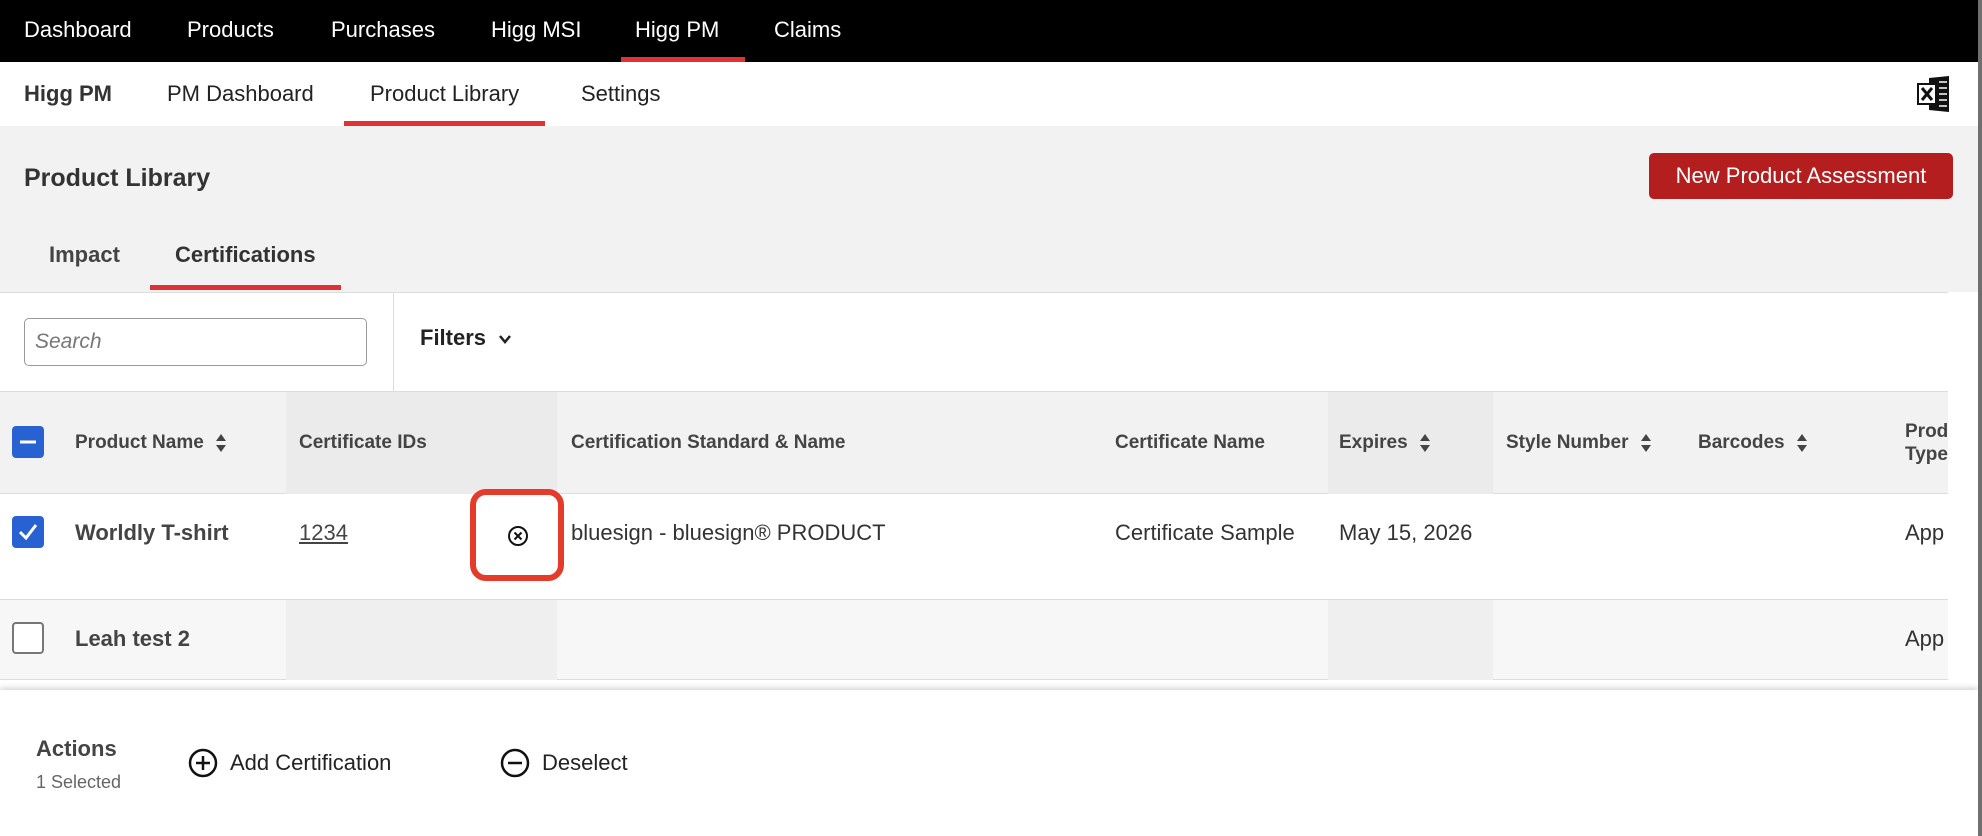 Image resolution: width=1982 pixels, height=836 pixels. I want to click on column-label: Expires, so click(1373, 442).